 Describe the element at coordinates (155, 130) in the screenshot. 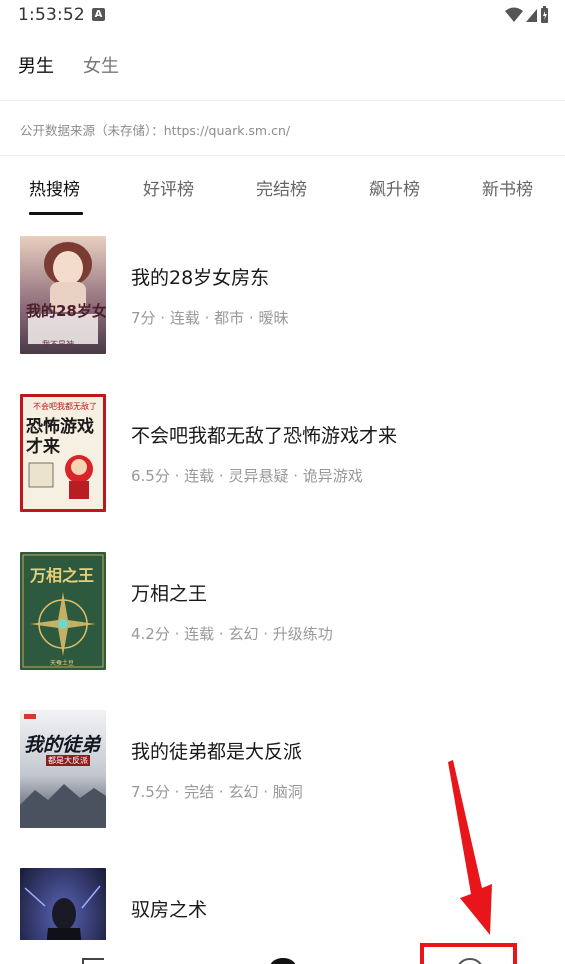

I see `source-note: 公开数据来源（未存储）：https://quark.sm.cn/` at that location.